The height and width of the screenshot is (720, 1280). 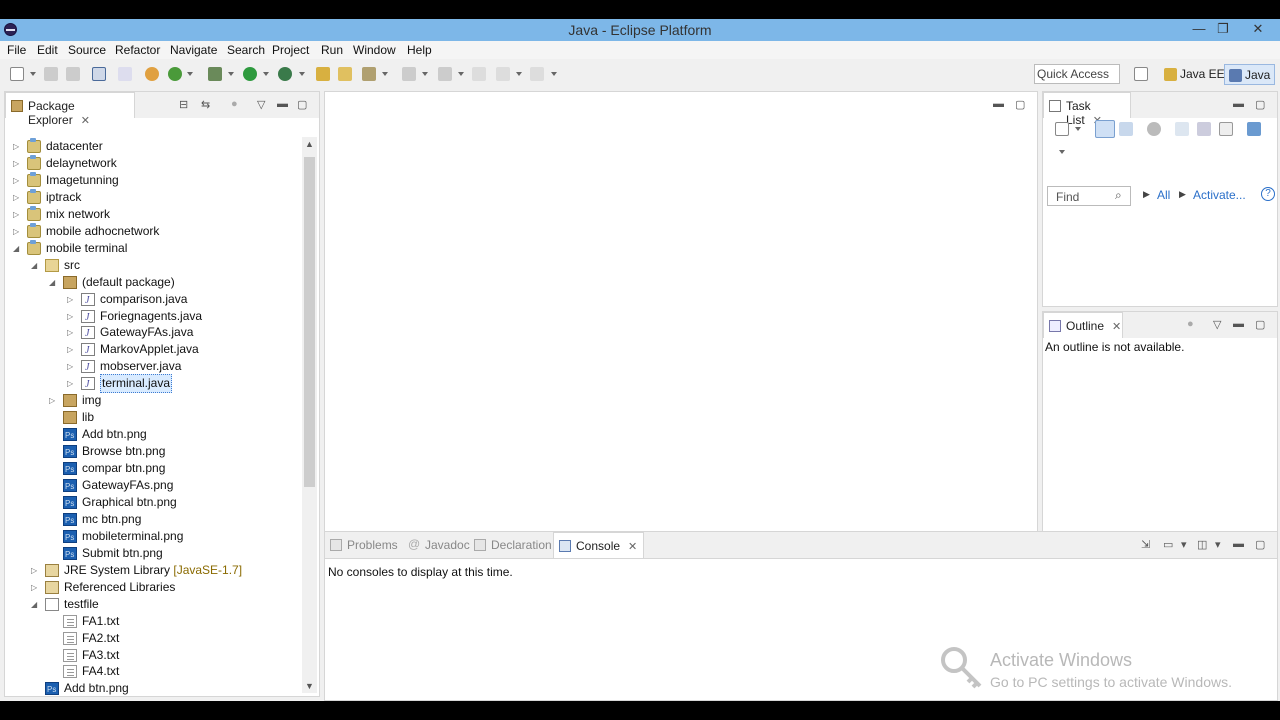 I want to click on focus-task-icon, so click(x=1154, y=129).